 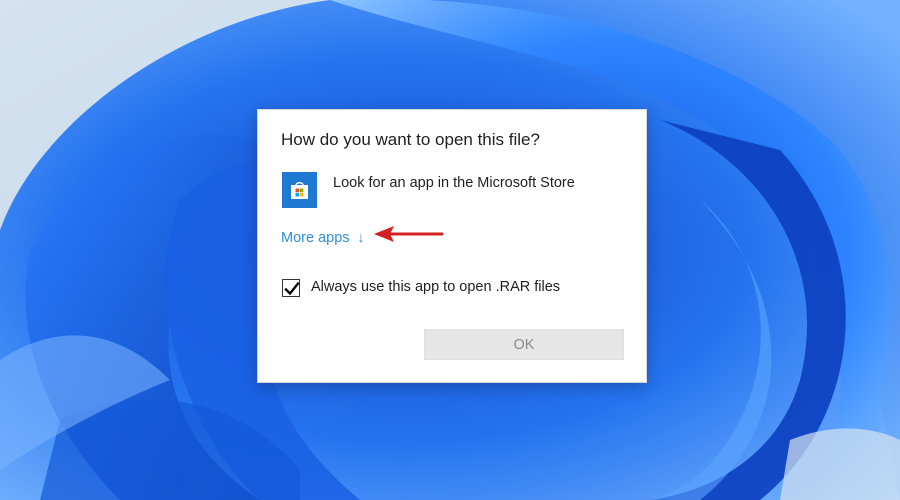 What do you see at coordinates (436, 287) in the screenshot?
I see `always-use-label: Always use this app to open .RAR files` at bounding box center [436, 287].